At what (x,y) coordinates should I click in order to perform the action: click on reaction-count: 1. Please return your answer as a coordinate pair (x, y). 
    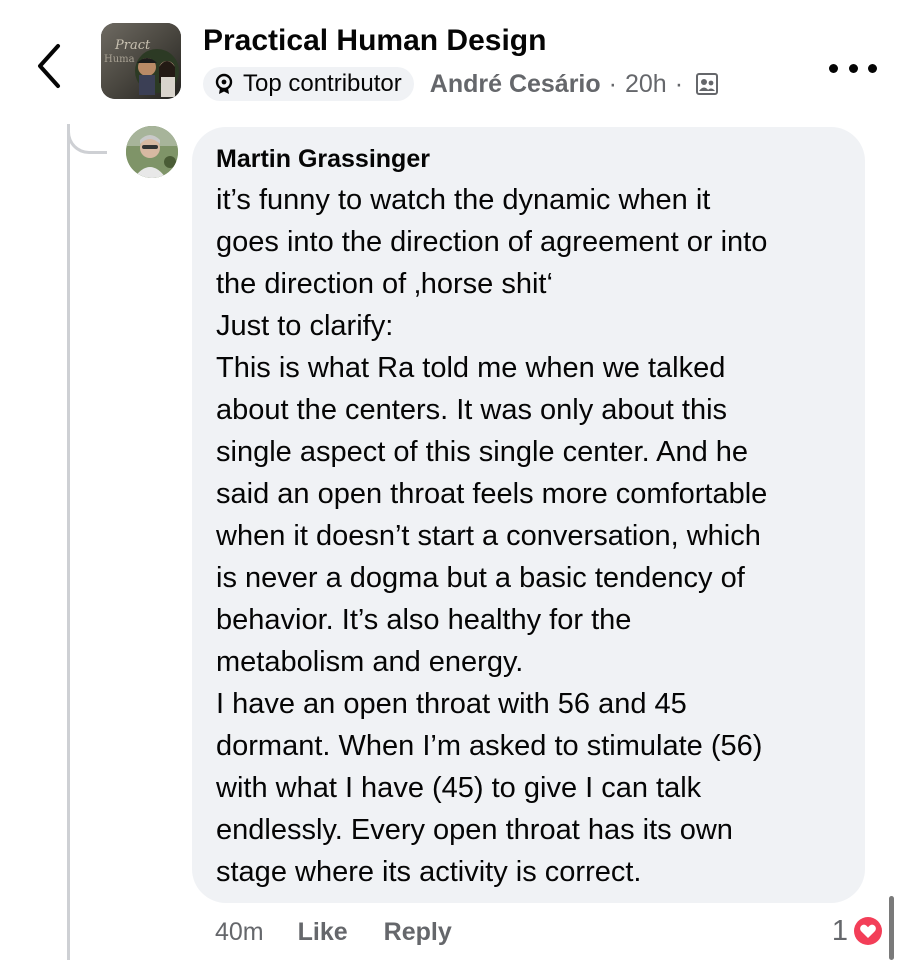
    Looking at the image, I should click on (839, 930).